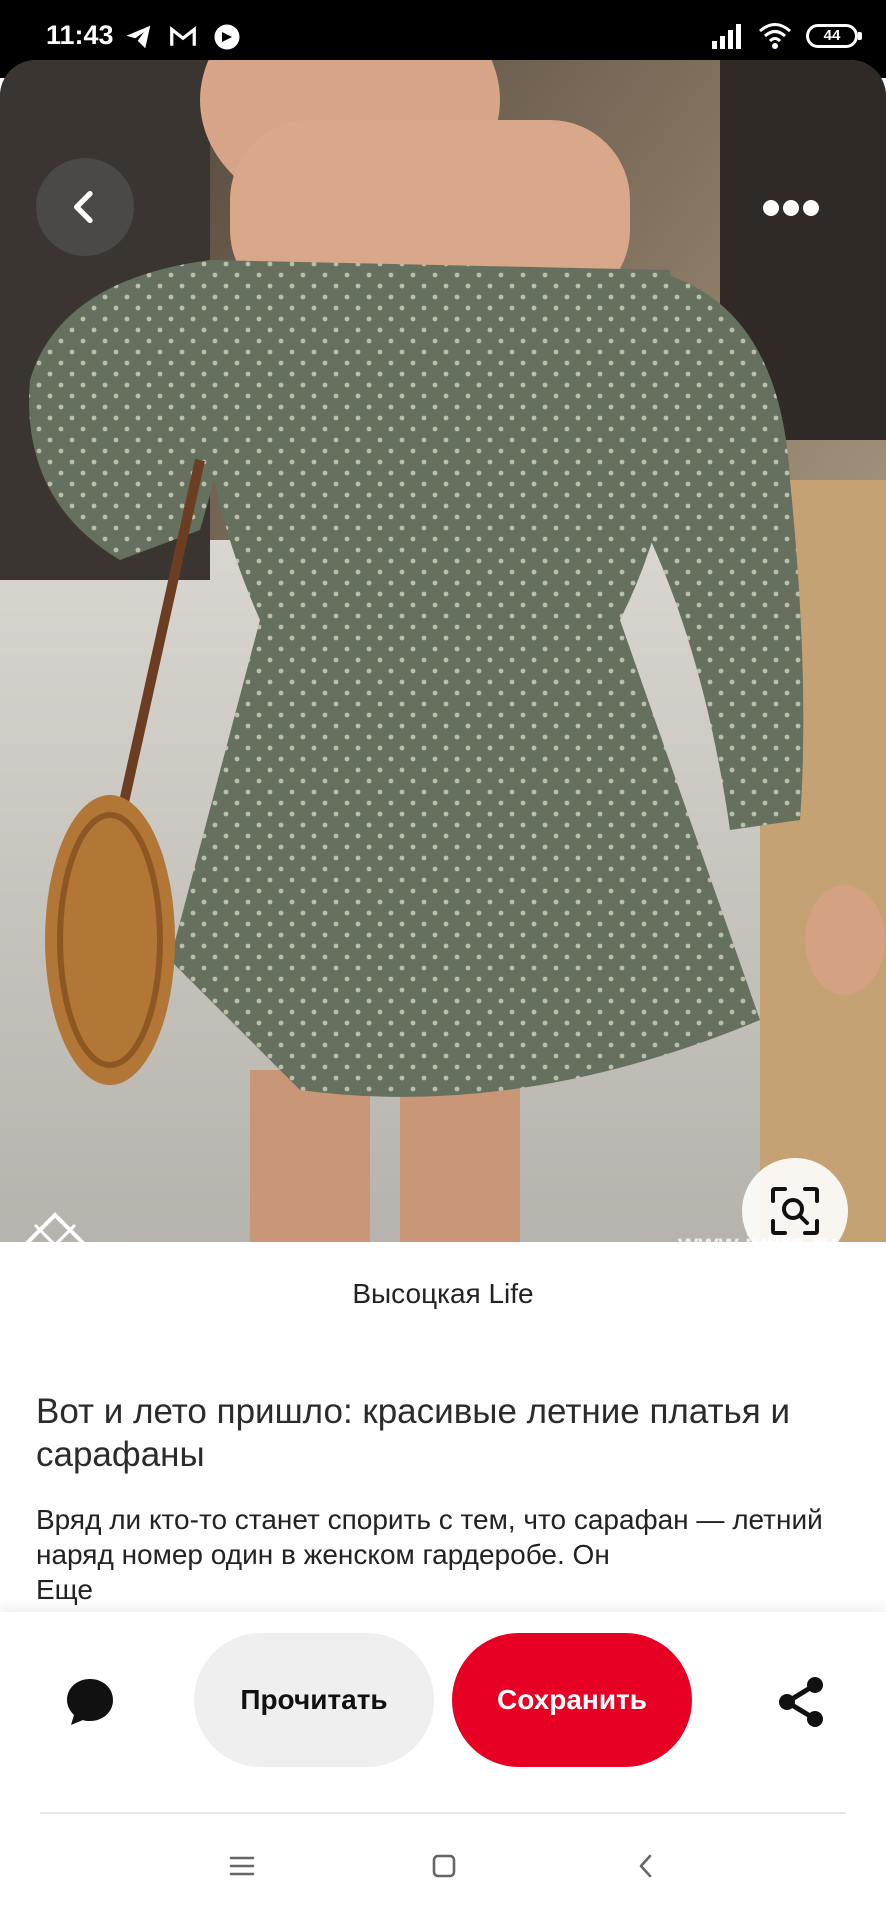 This screenshot has width=886, height=1920. Describe the element at coordinates (795, 1211) in the screenshot. I see `lens-search-icon` at that location.